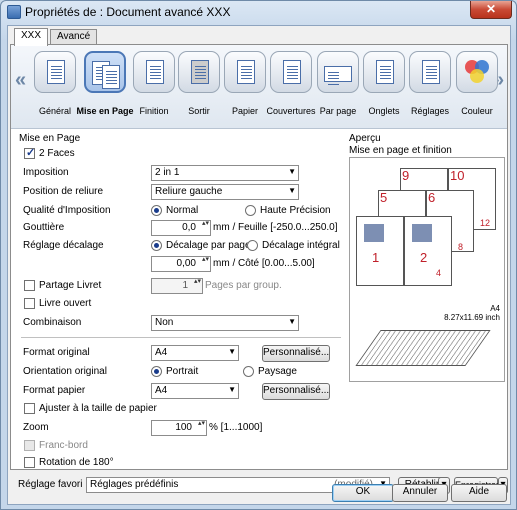  Describe the element at coordinates (181, 337) in the screenshot. I see `section-divider` at that location.